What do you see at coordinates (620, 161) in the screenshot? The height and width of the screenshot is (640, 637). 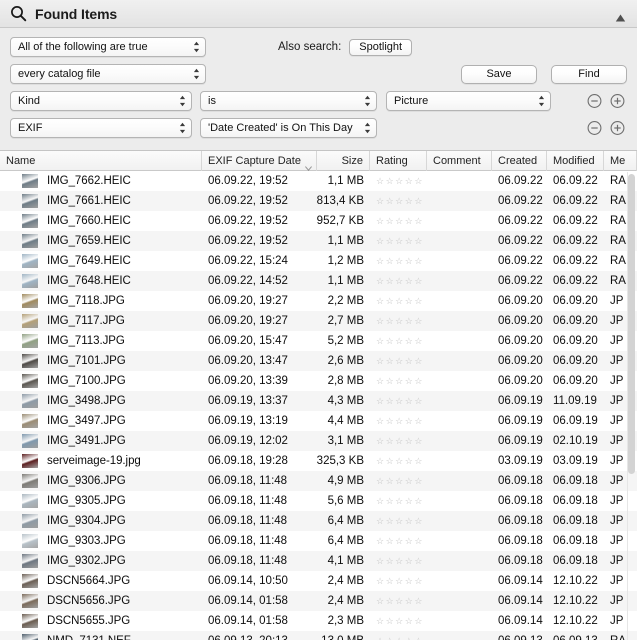 I see `column-header-media: Me` at bounding box center [620, 161].